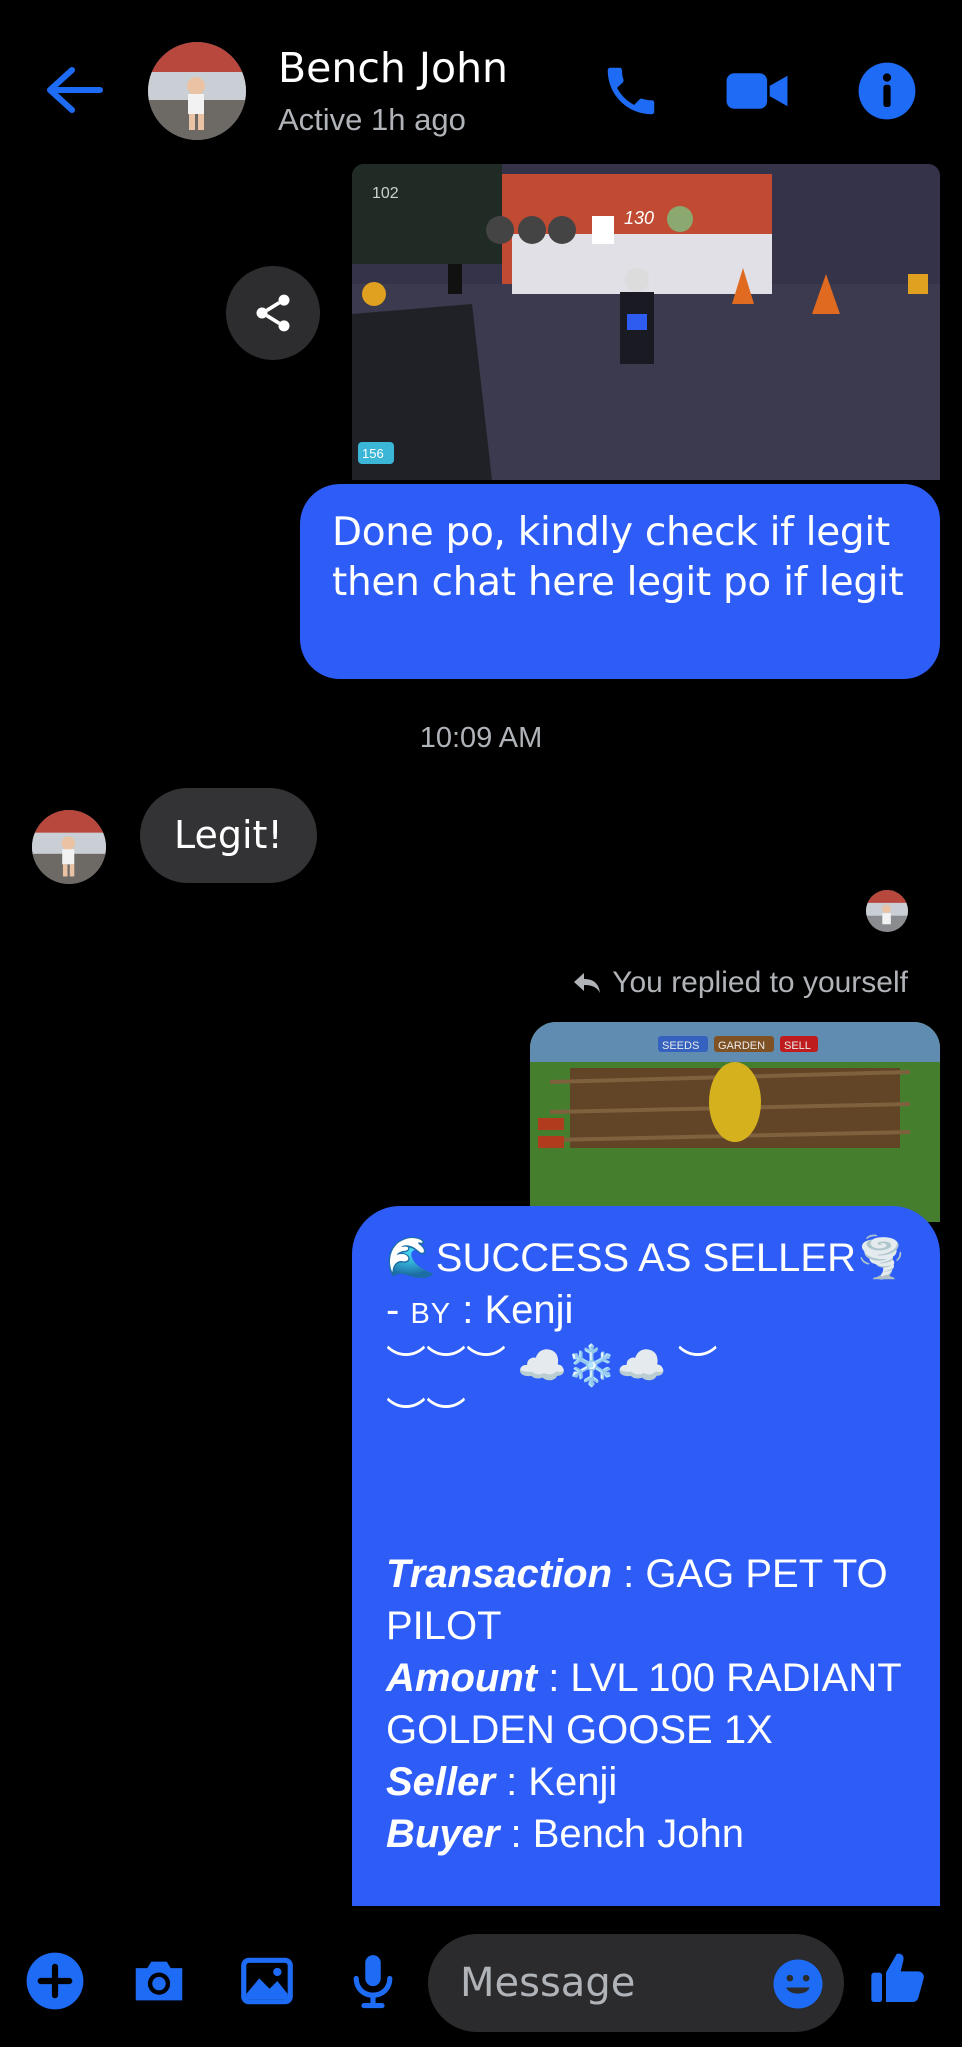 This screenshot has height=2047, width=962. I want to click on screenshot-label-156: 156, so click(373, 453).